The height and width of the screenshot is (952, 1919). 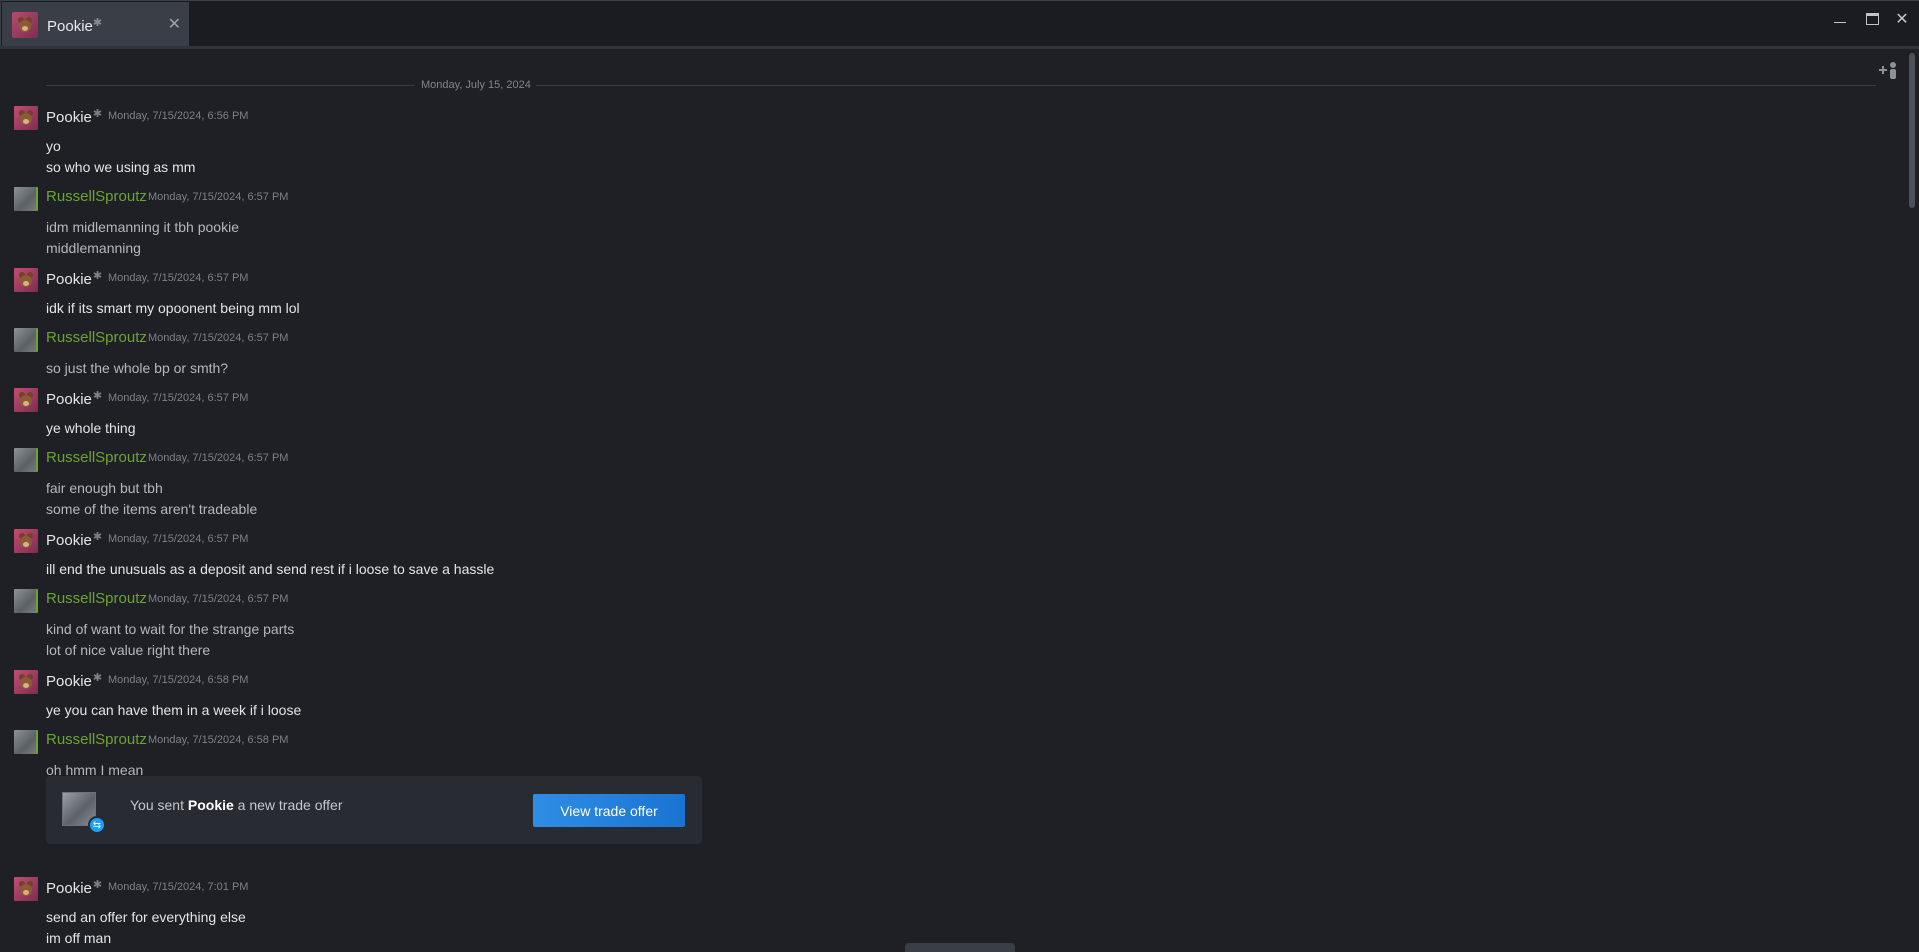 I want to click on message-text: so just the whole bp or smth?, so click(x=137, y=368).